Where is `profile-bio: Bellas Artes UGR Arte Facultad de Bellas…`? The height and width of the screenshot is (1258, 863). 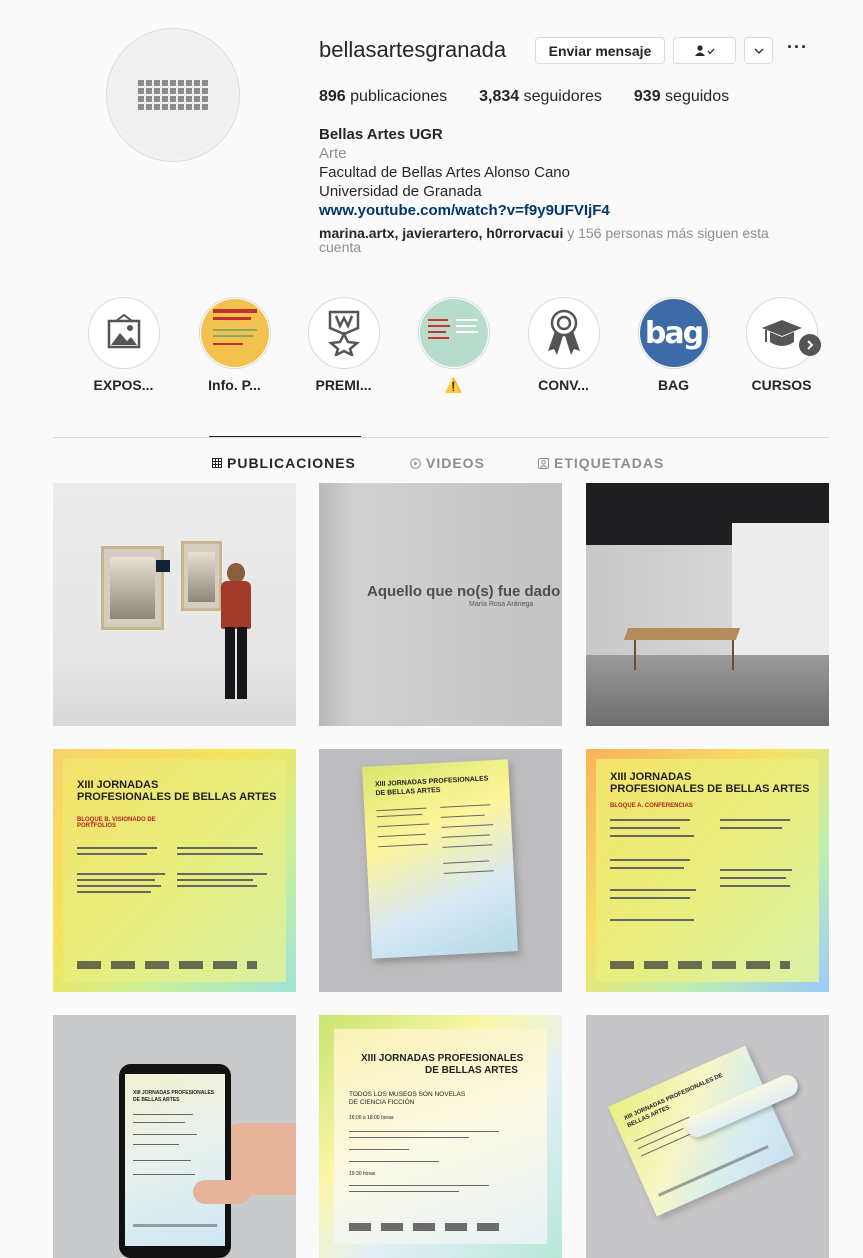 profile-bio: Bellas Artes UGR Arte Facultad de Bellas… is located at coordinates (564, 189).